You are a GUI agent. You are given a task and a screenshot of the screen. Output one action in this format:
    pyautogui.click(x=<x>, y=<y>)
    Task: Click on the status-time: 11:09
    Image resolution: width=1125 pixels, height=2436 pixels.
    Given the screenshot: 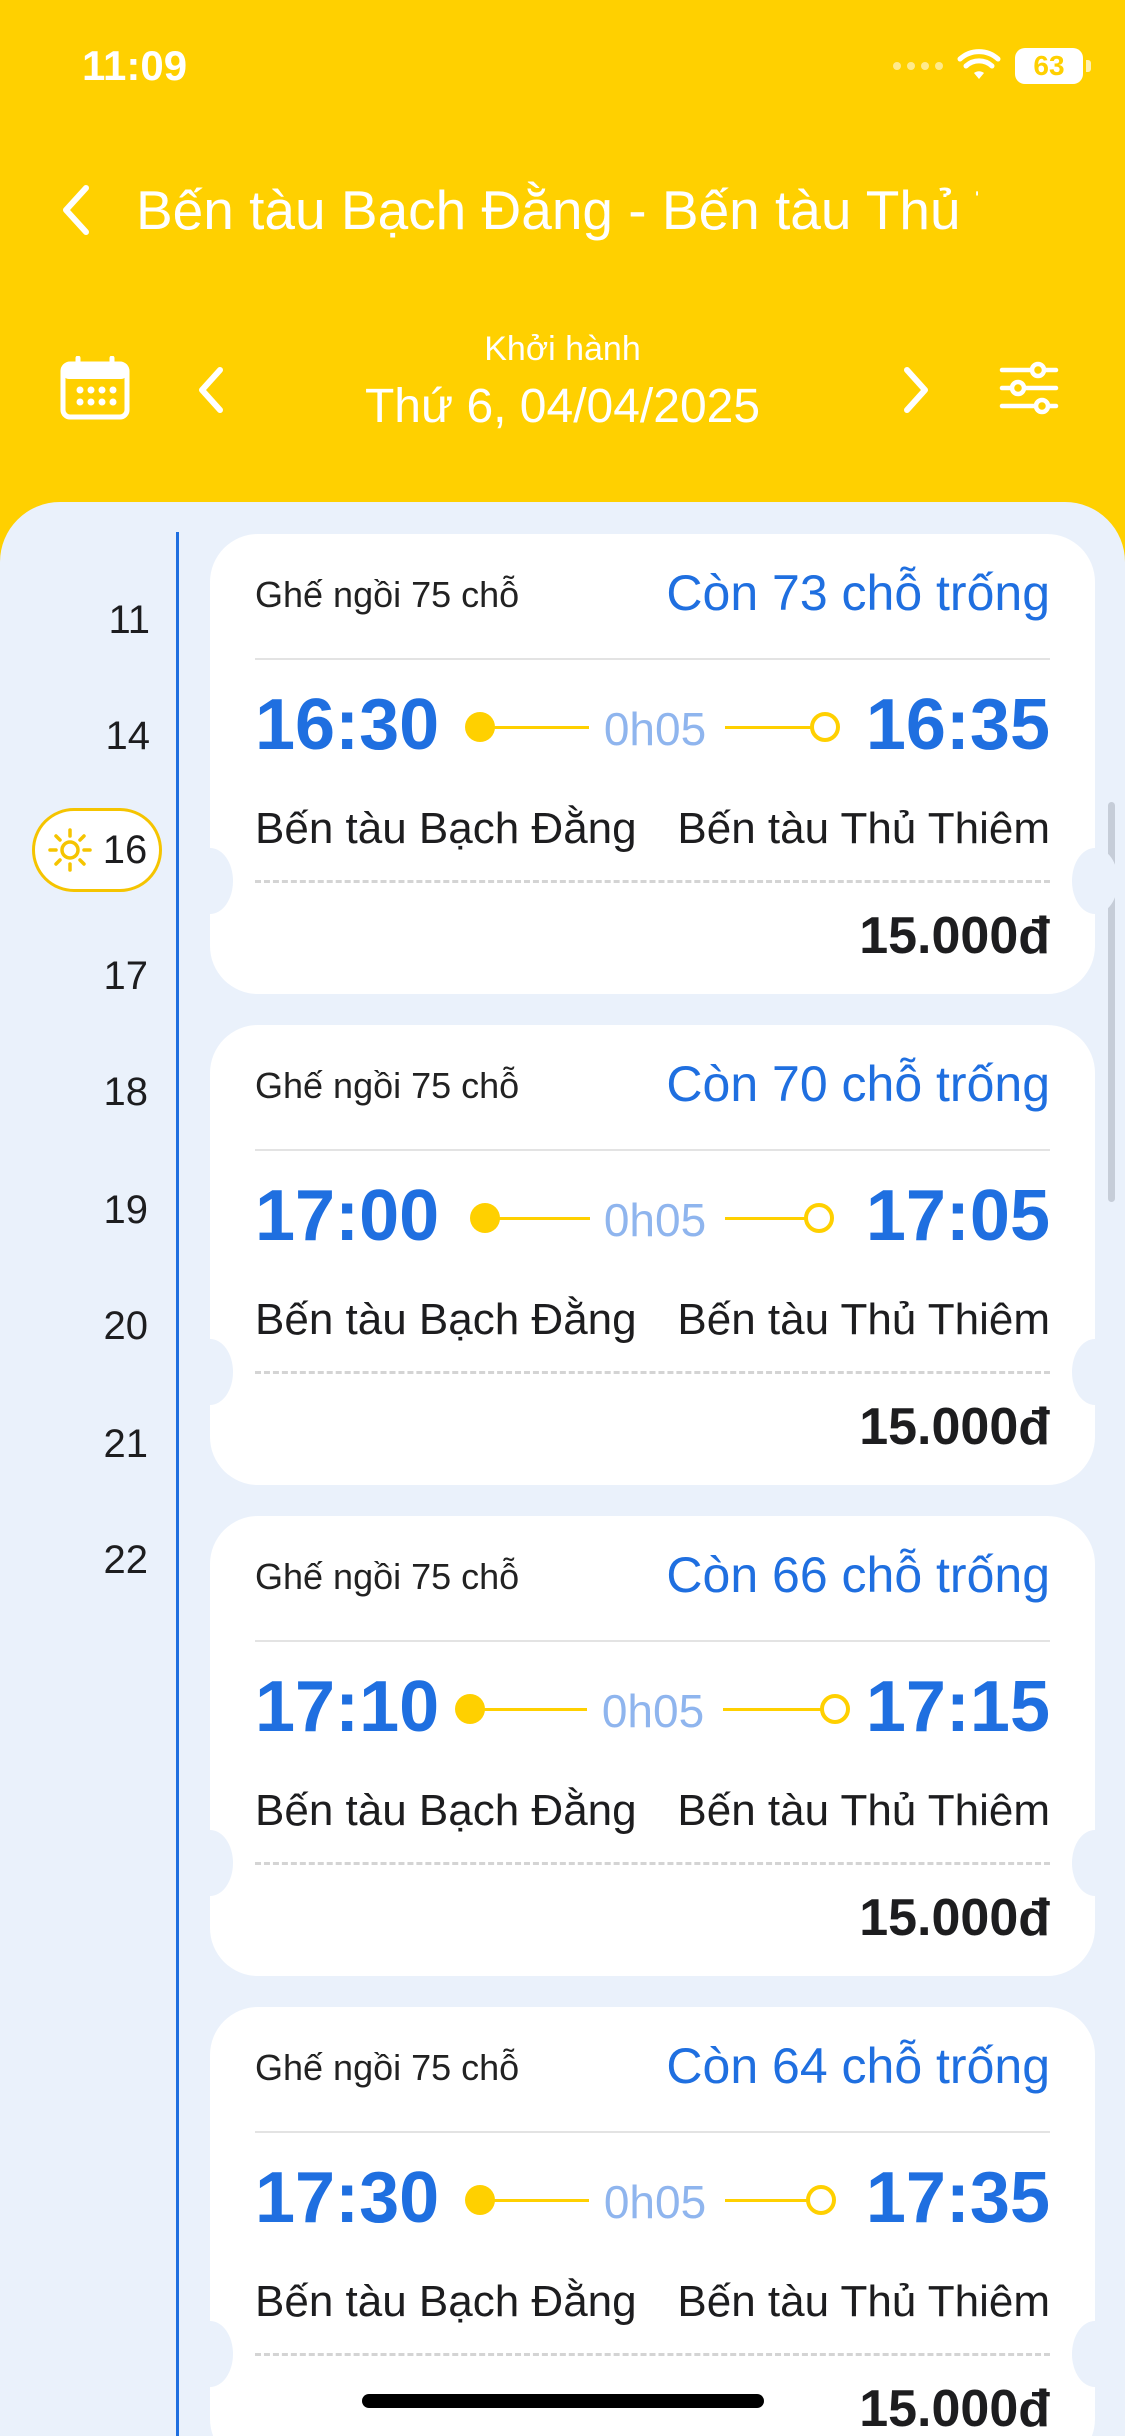 What is the action you would take?
    pyautogui.click(x=135, y=65)
    